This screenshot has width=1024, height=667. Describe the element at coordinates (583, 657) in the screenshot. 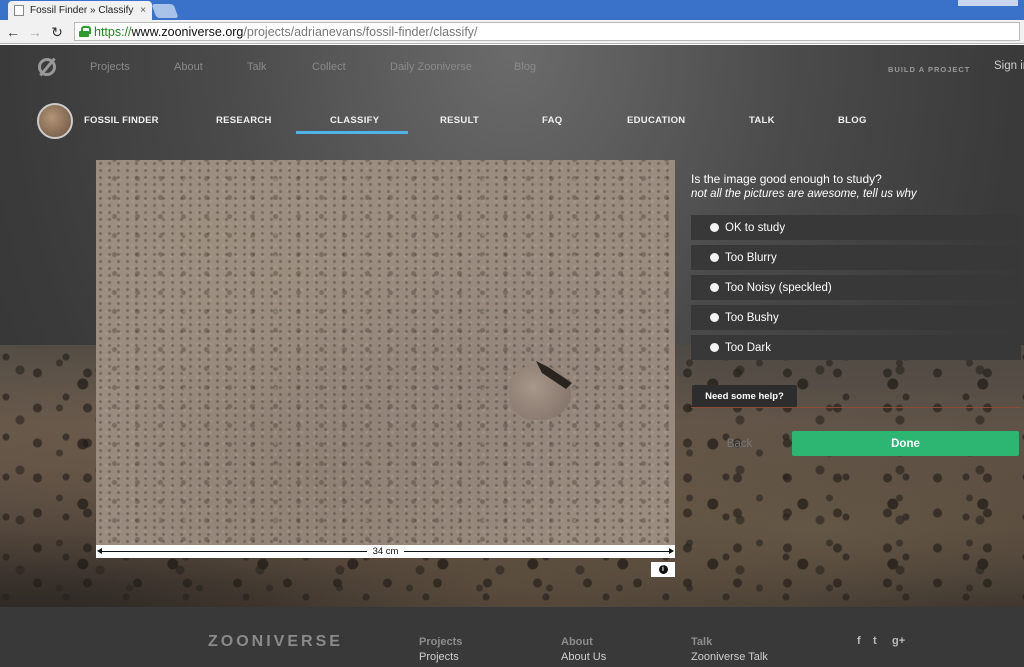

I see `footer-link-about-us: About Us` at that location.